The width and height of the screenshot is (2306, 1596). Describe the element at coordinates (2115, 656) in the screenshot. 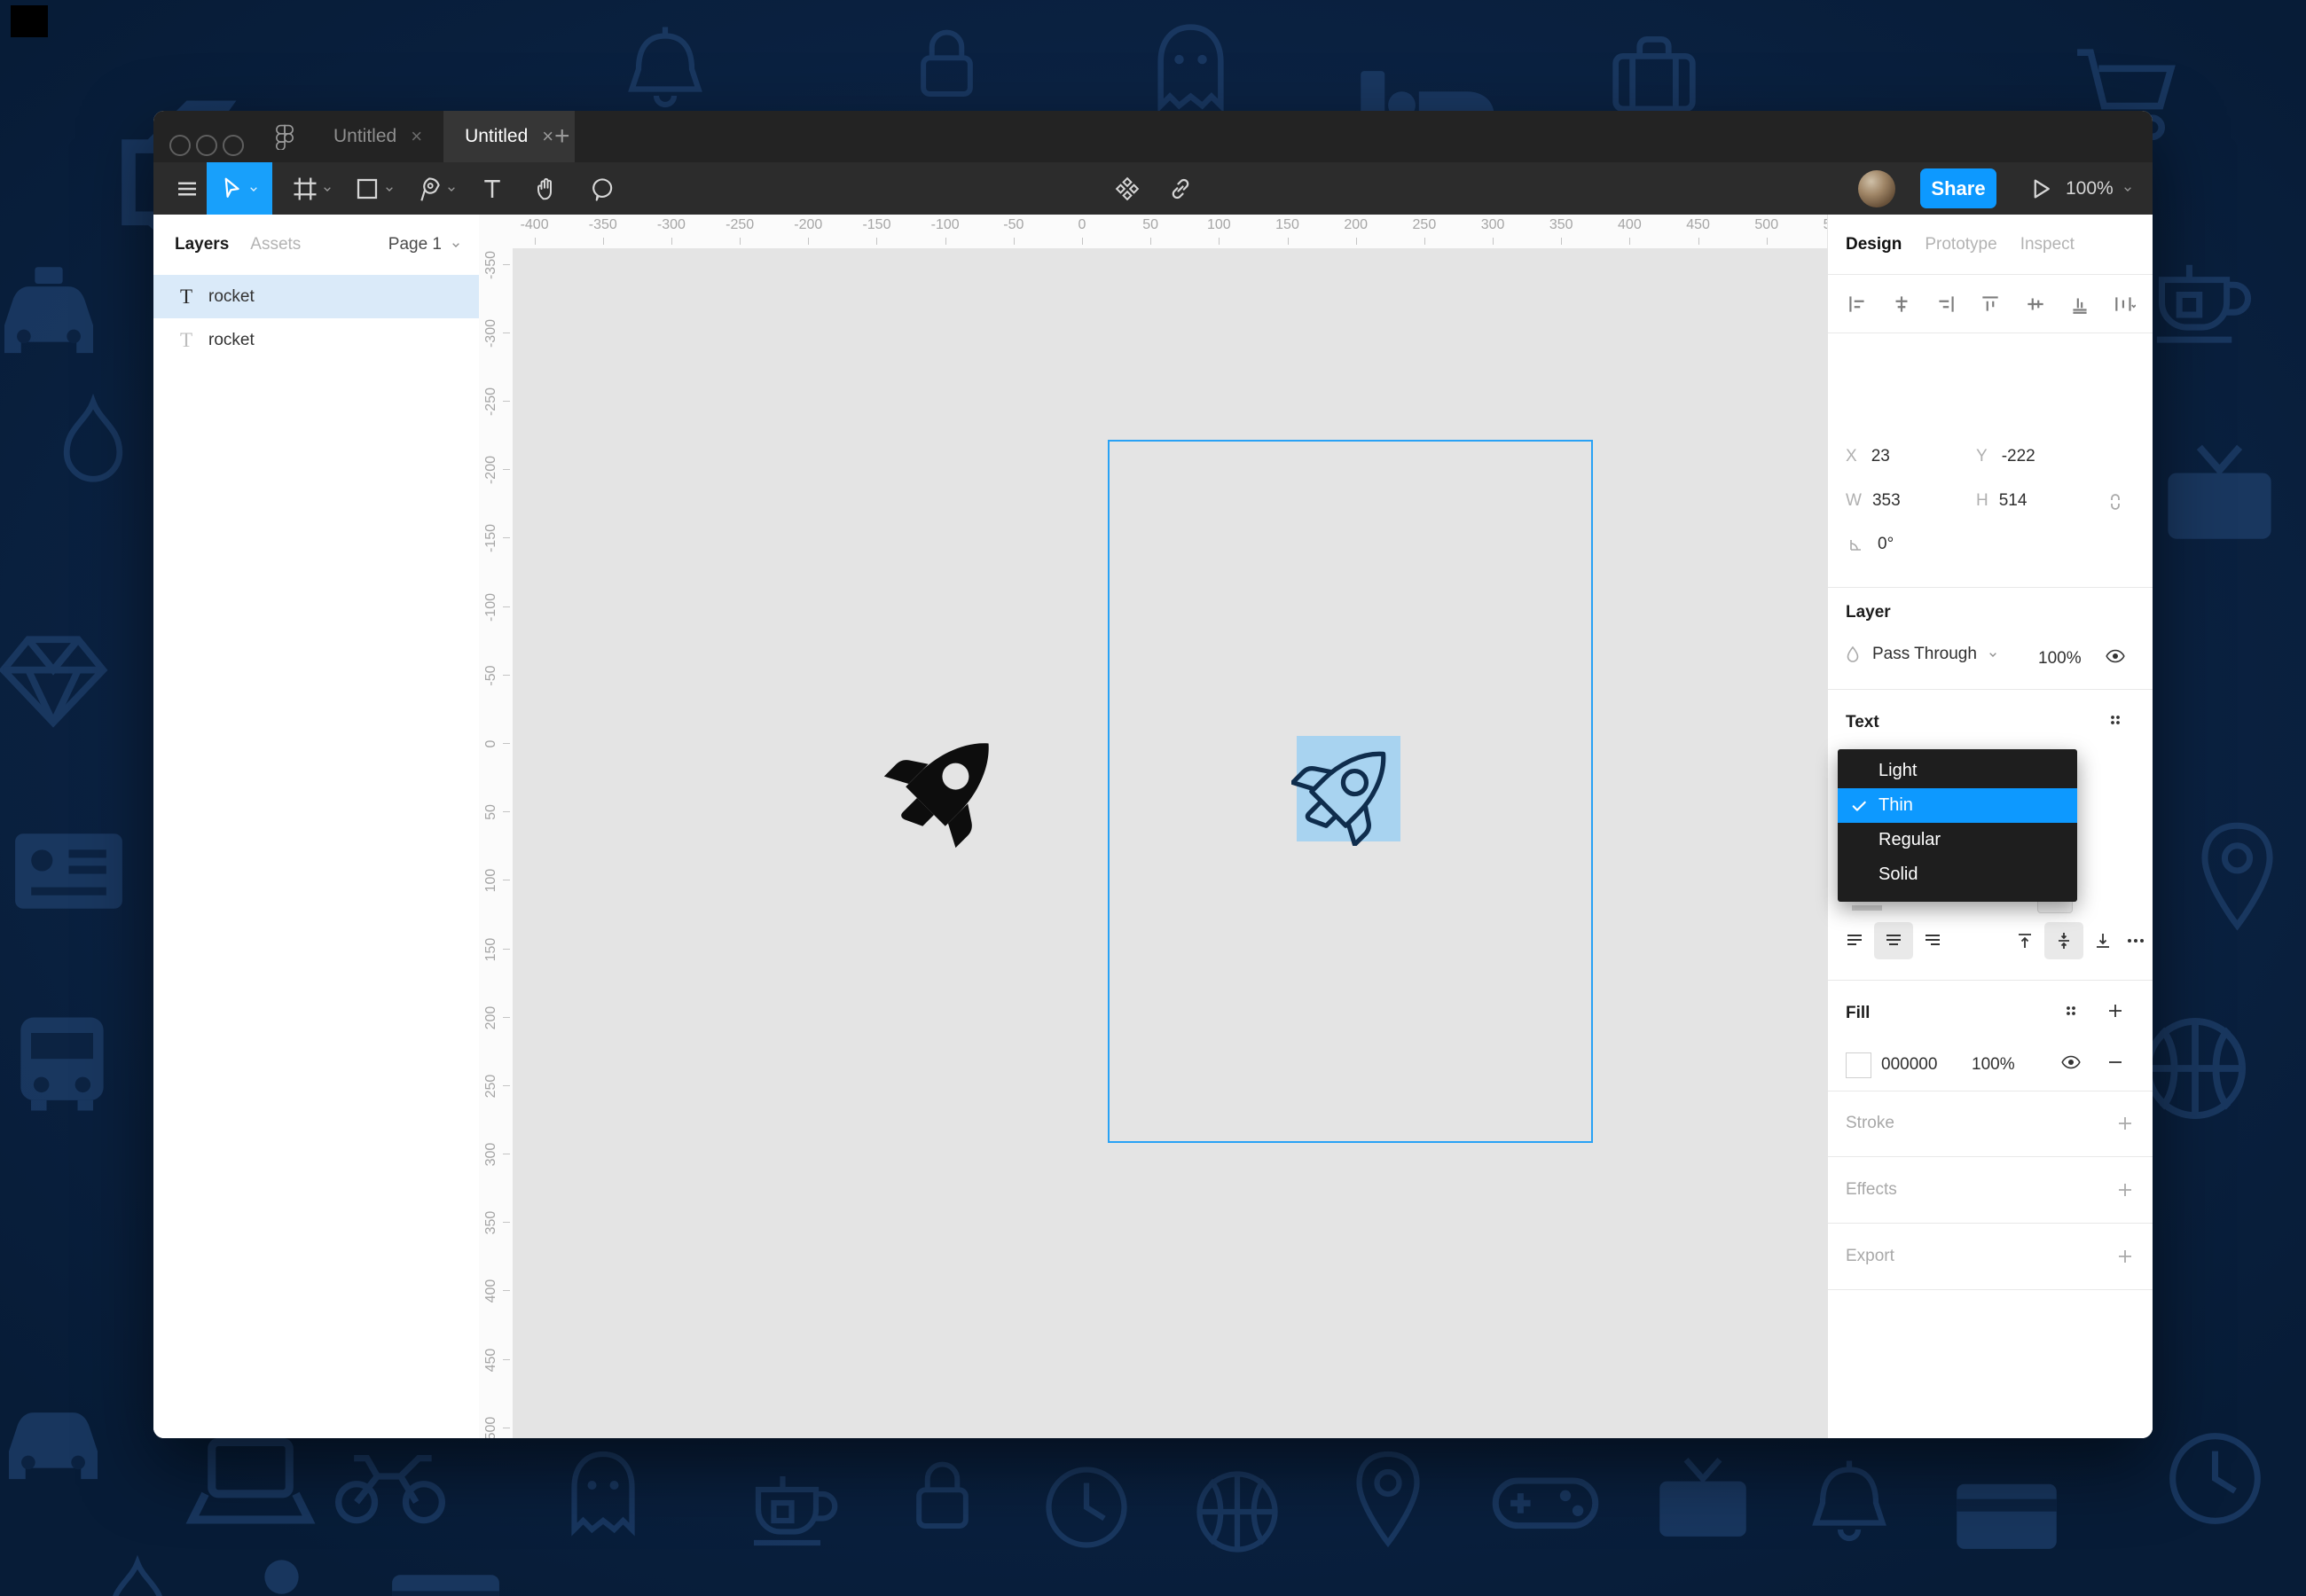

I see `layer-visibility-eye-icon` at that location.